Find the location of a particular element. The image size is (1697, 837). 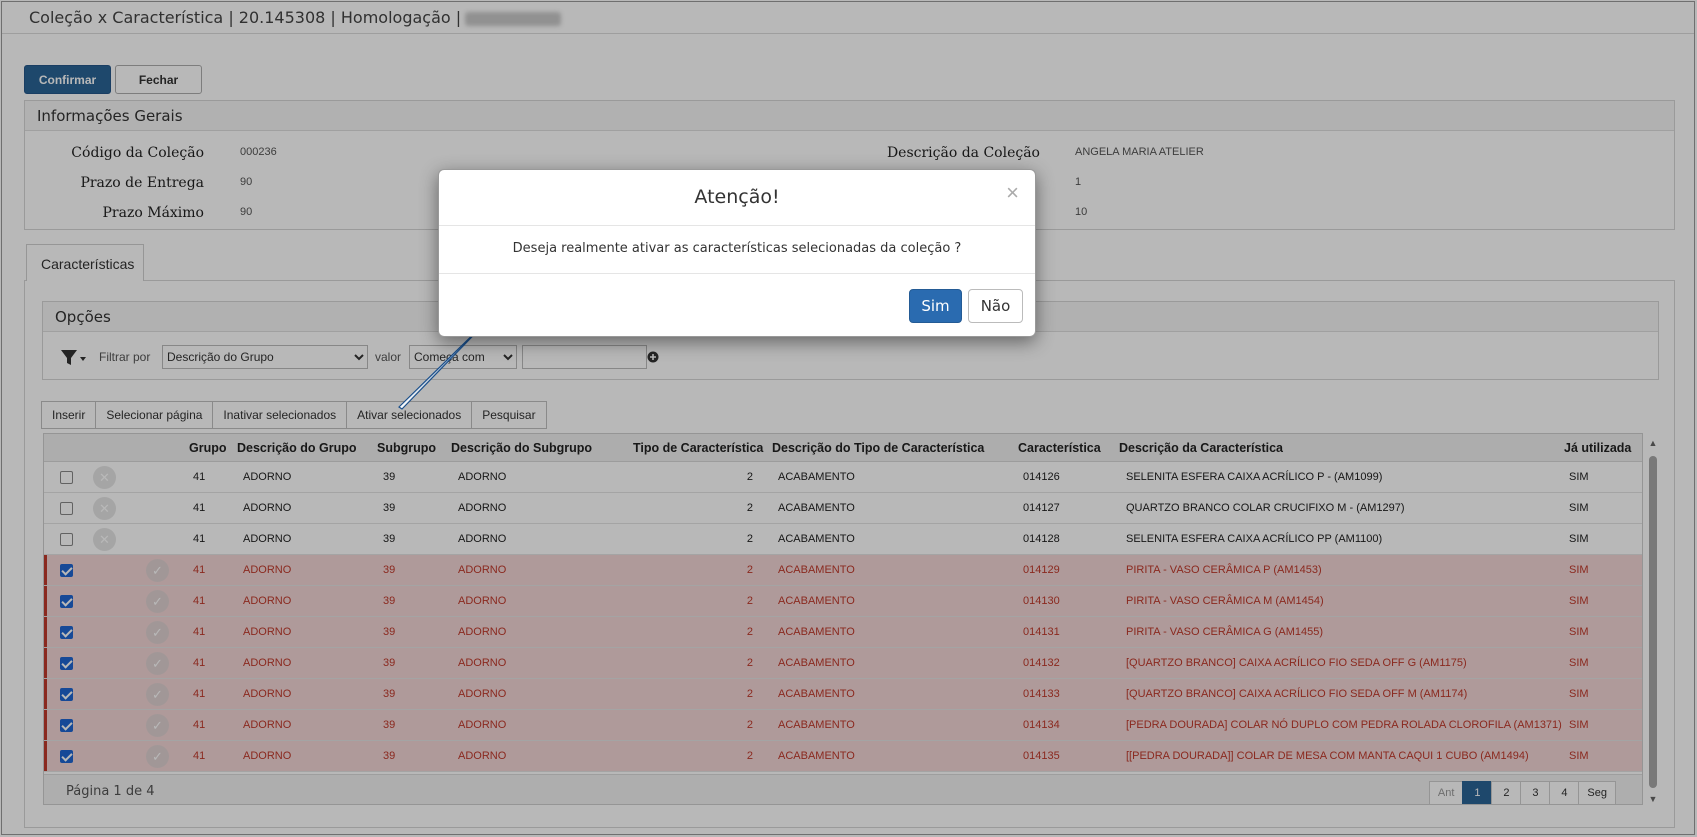

dialog-header: Atenção! × is located at coordinates (737, 198).